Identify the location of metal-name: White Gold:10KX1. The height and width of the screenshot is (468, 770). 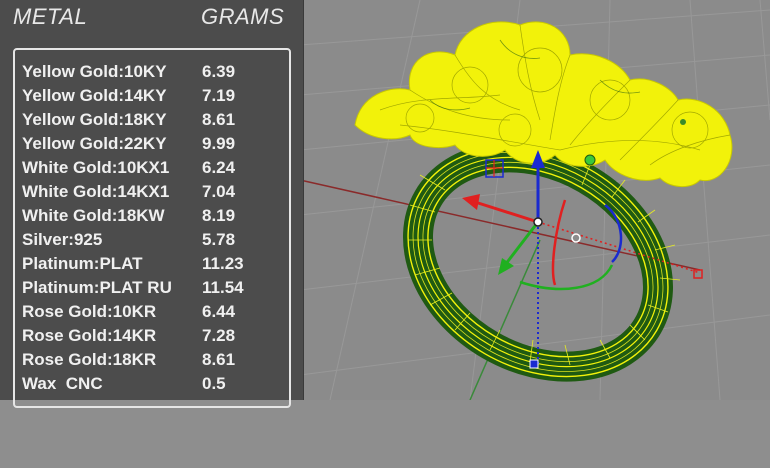
(96, 167).